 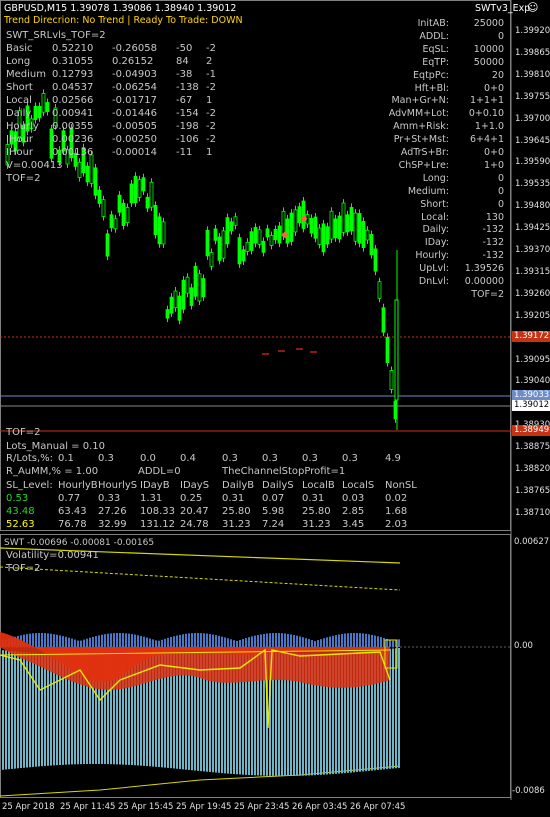 What do you see at coordinates (148, 458) in the screenshot?
I see `r-lots-value: 0.0` at bounding box center [148, 458].